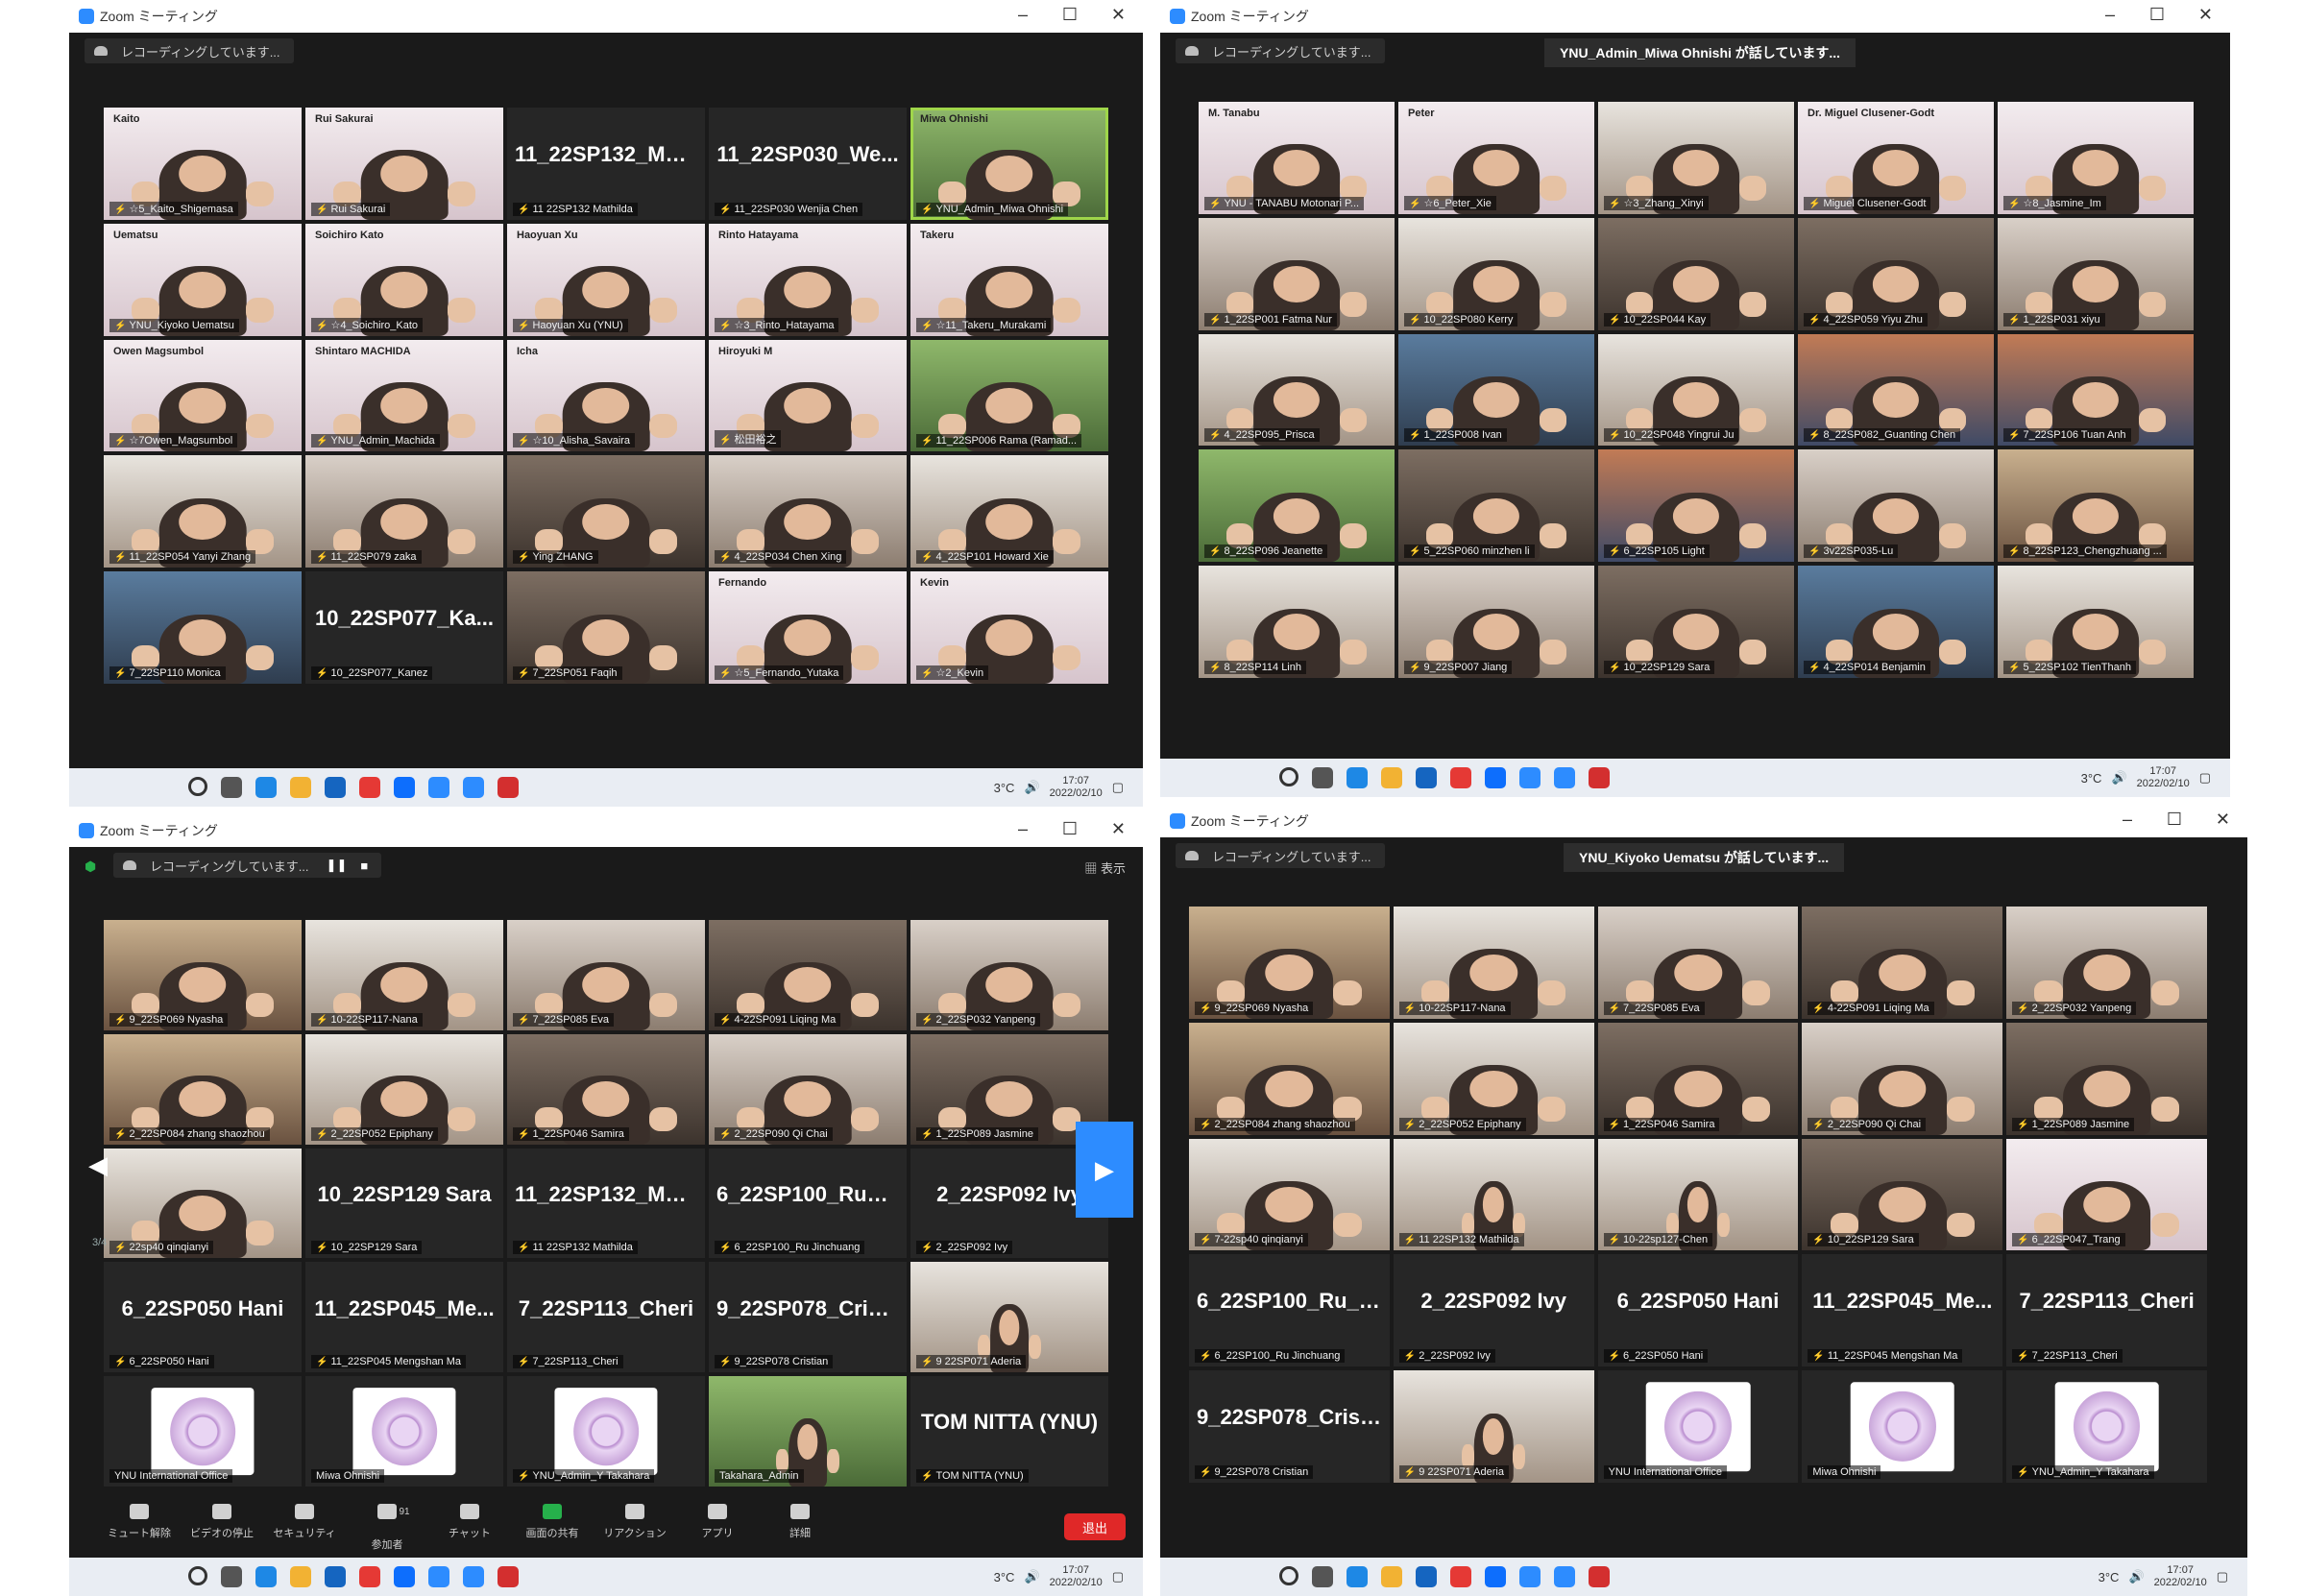 The height and width of the screenshot is (1596, 2305). I want to click on participant-tile: Shintaro MACHIDA YNU_Admin_Machida, so click(404, 395).